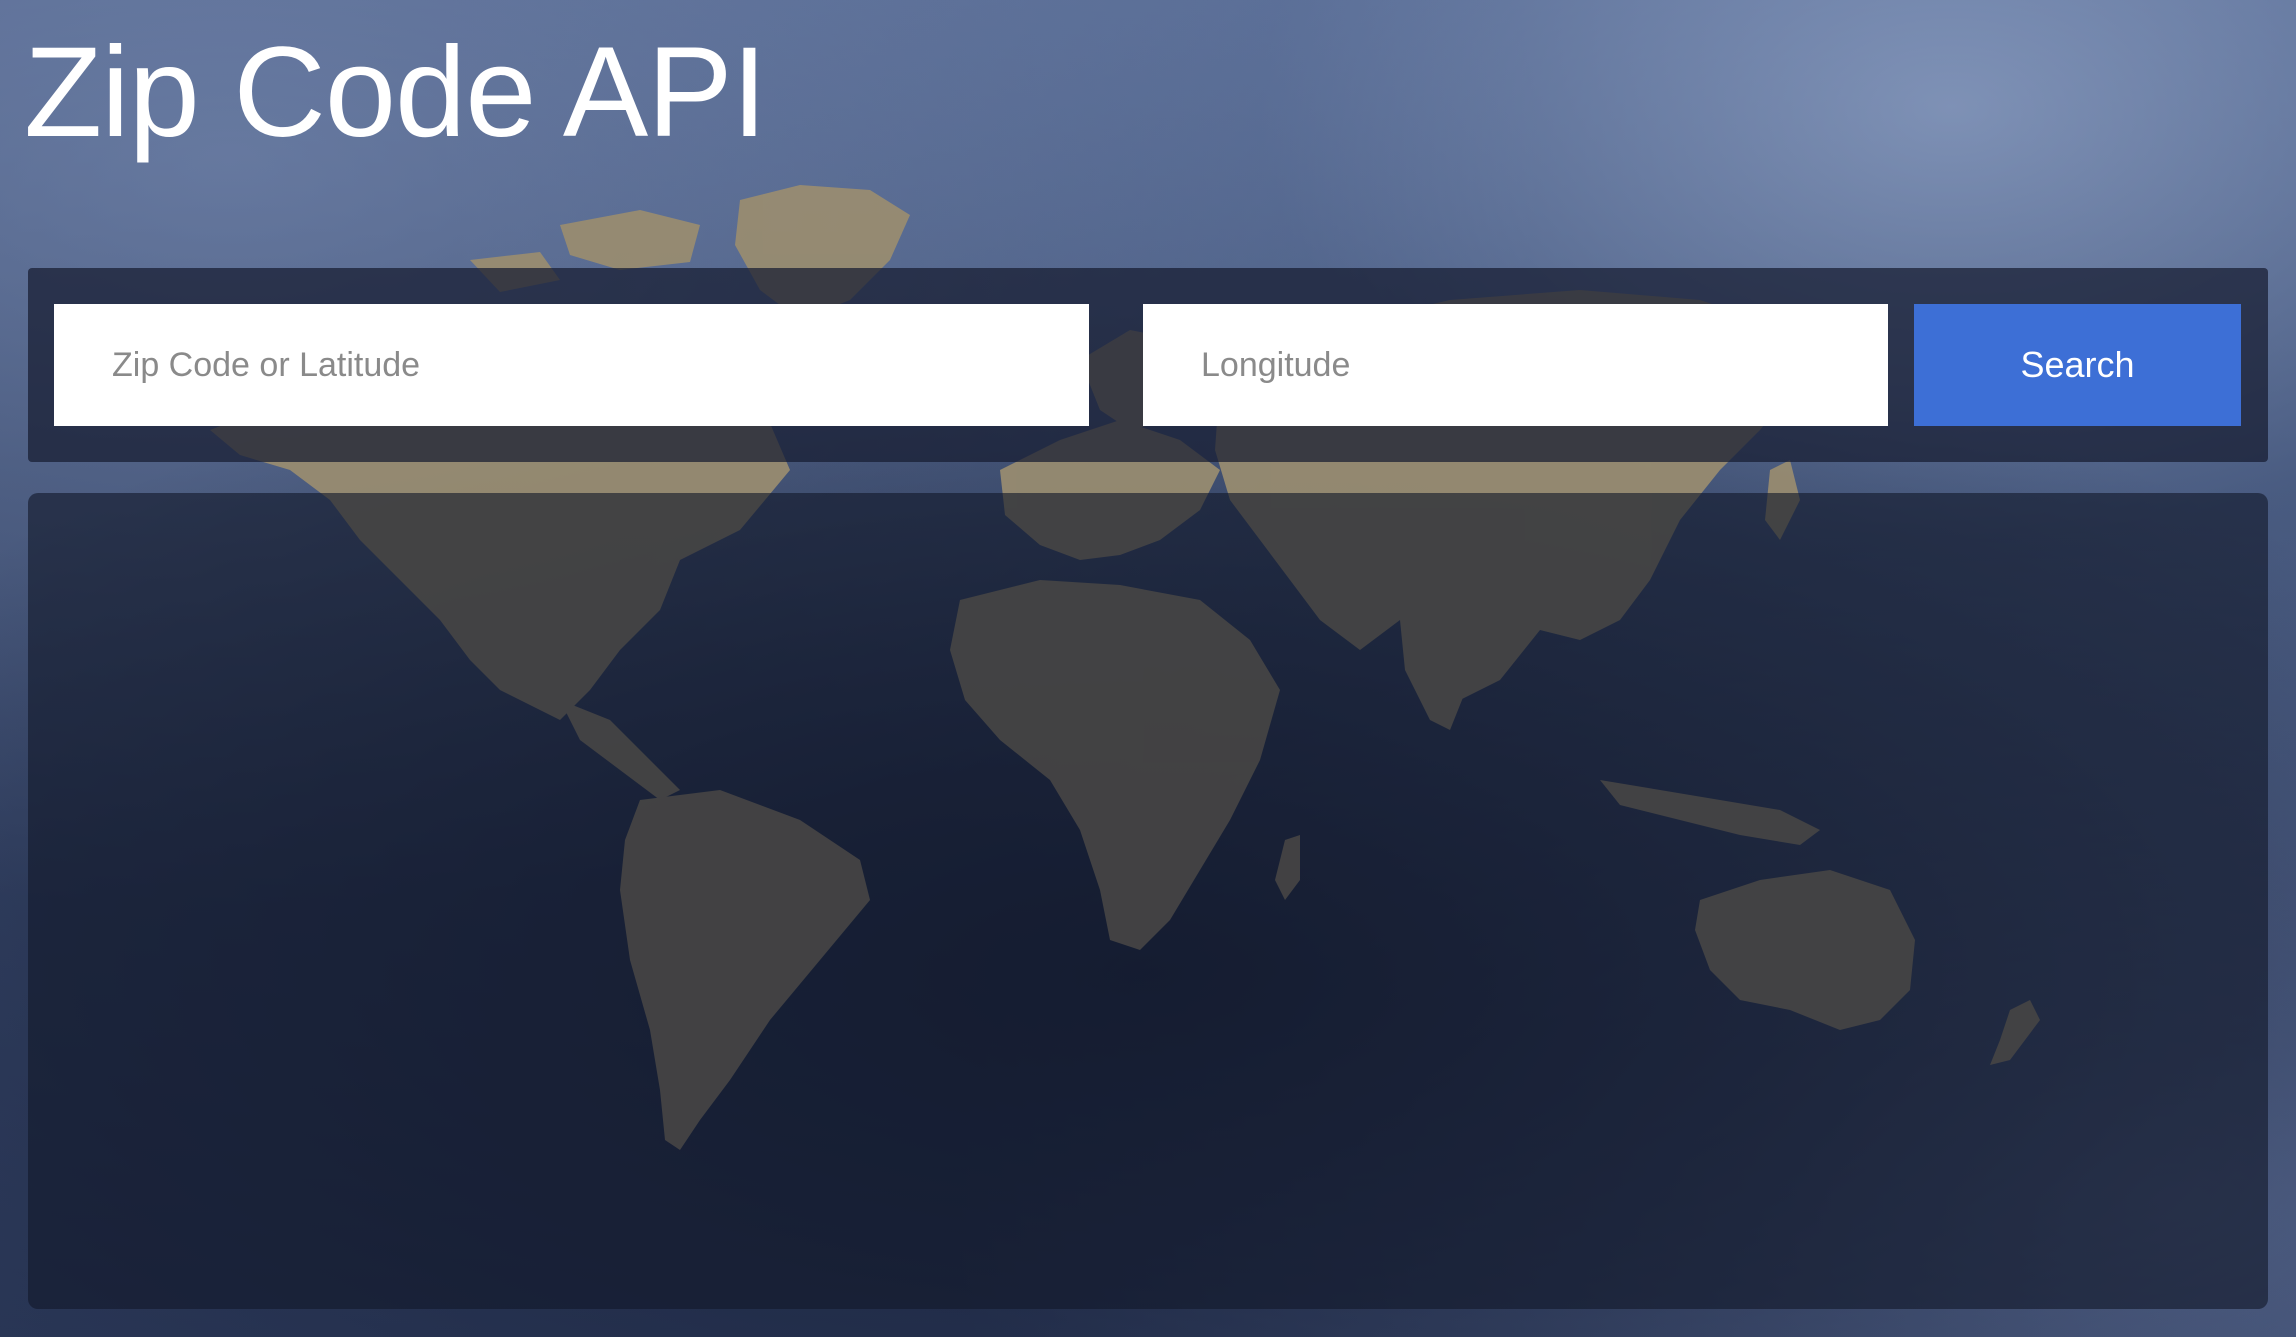  What do you see at coordinates (395, 92) in the screenshot?
I see `page-title: Zip Code API` at bounding box center [395, 92].